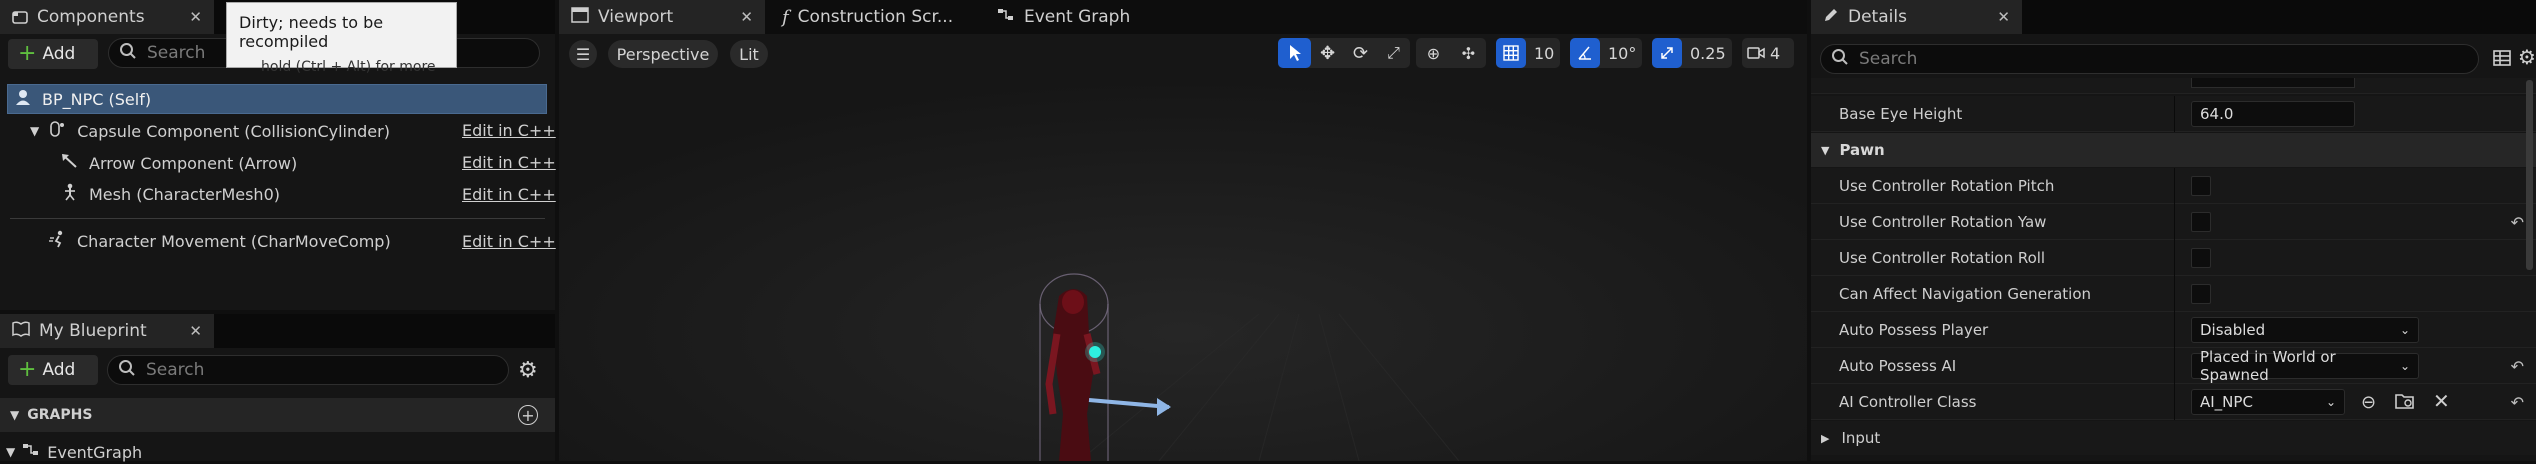 This screenshot has width=2536, height=464. I want to click on tab-event-graph: Event Graph, so click(1080, 17).